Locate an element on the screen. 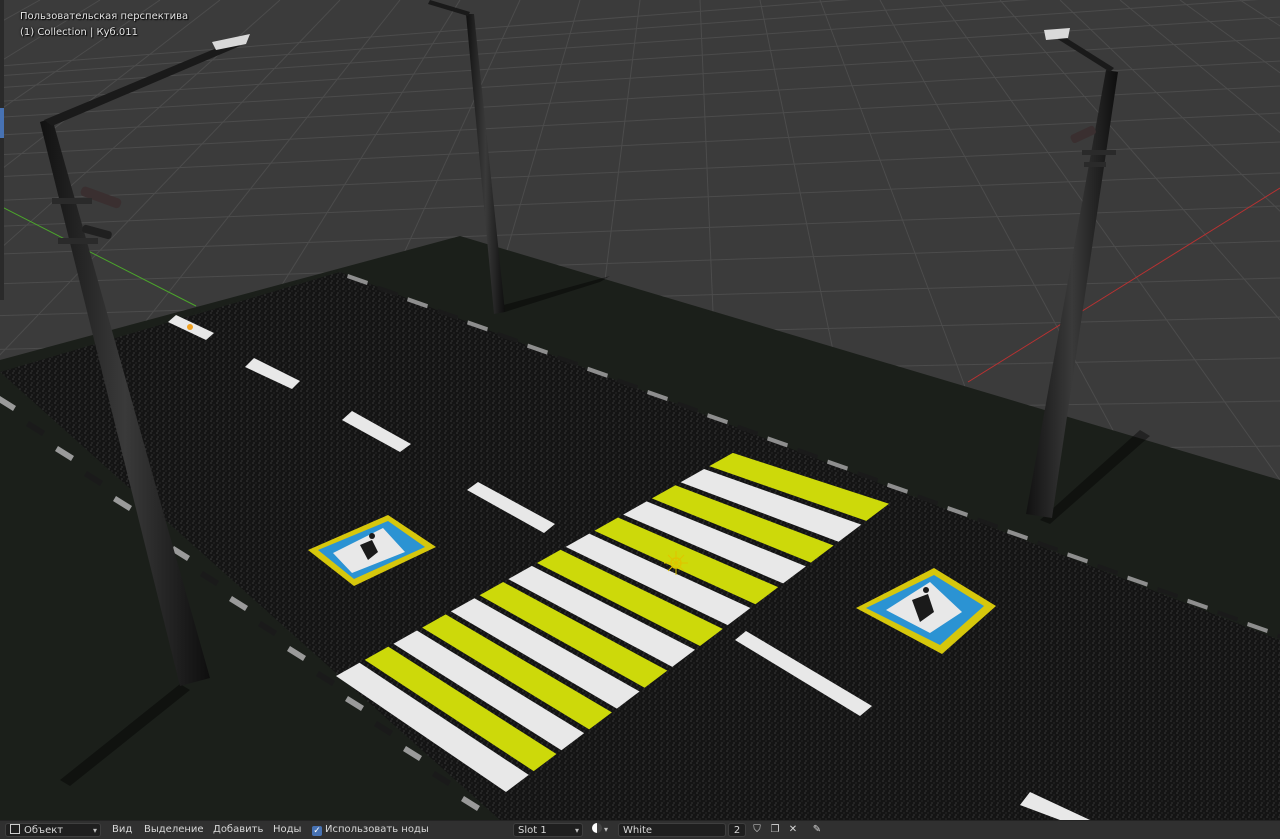 The image size is (1280, 839). pin-icon: ✎ is located at coordinates (817, 830).